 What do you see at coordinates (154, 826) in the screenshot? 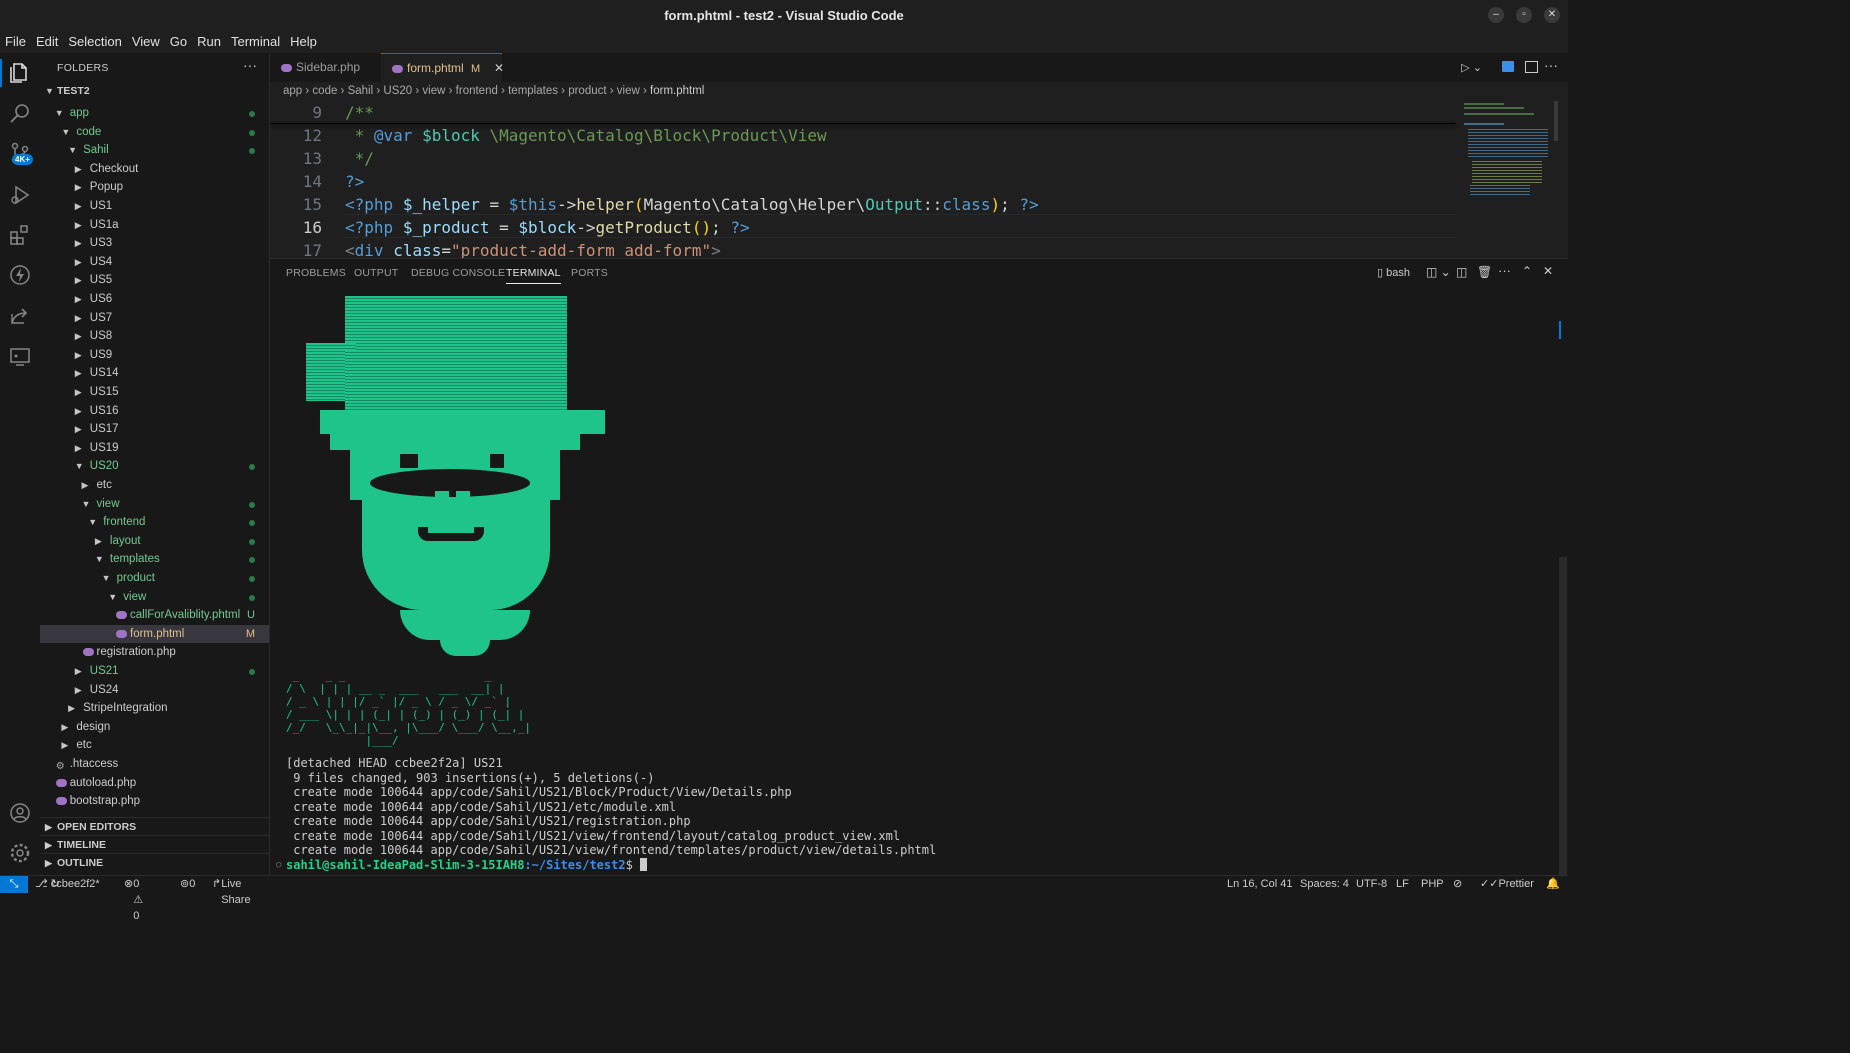
I see `section-open-editors: ▶ OPEN EDITORS` at bounding box center [154, 826].